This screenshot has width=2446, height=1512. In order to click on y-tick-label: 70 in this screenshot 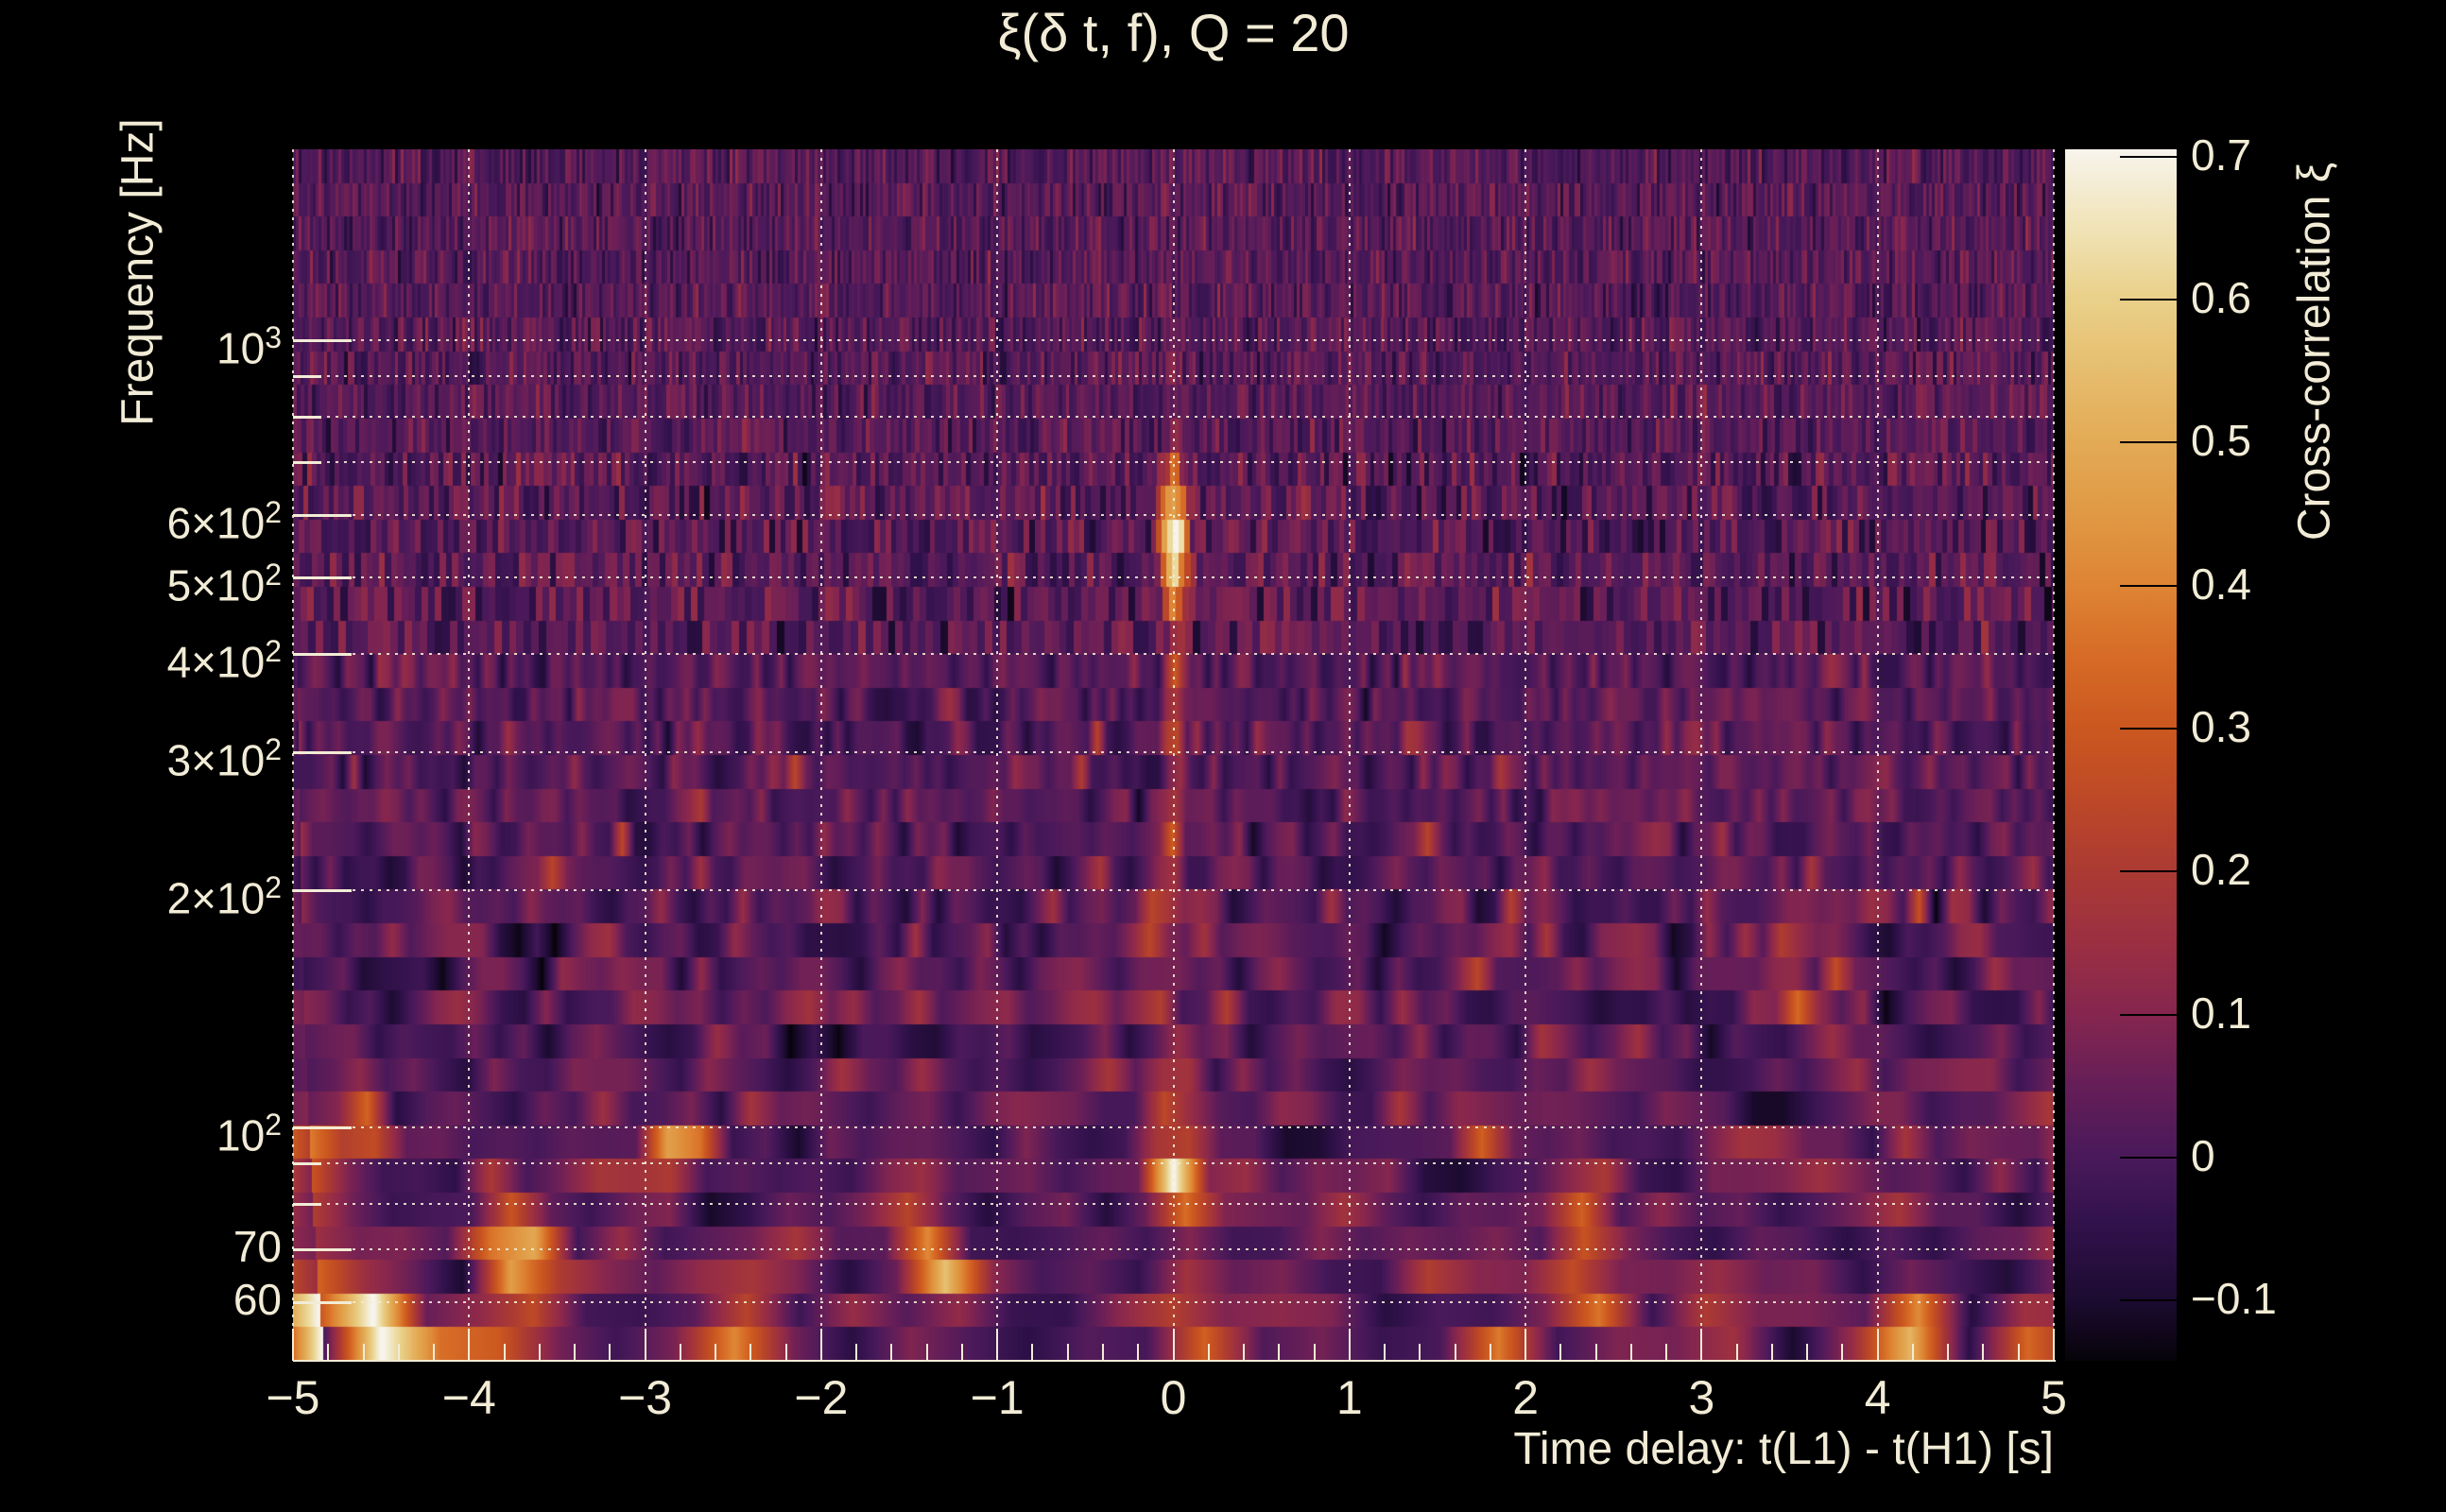, I will do `click(169, 1246)`.